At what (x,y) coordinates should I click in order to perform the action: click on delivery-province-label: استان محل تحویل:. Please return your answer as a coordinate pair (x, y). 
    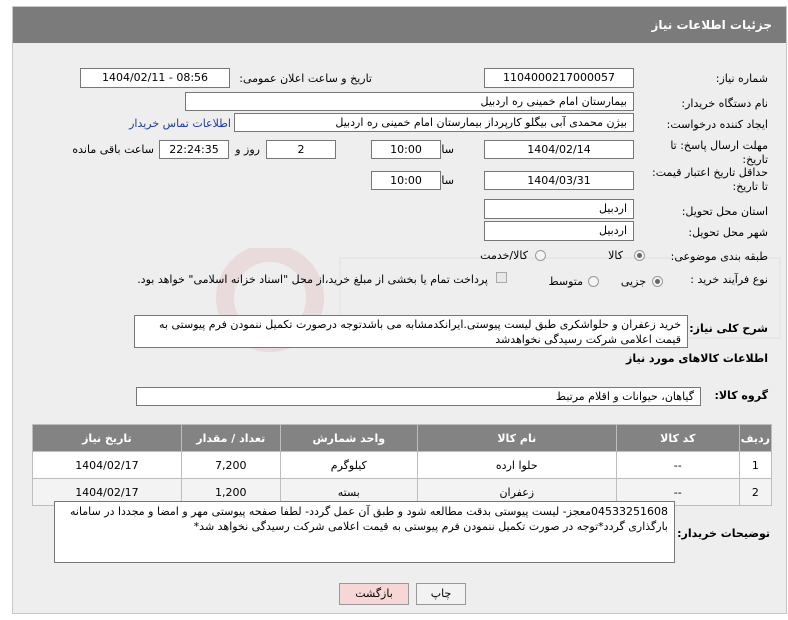
    Looking at the image, I should click on (724, 211).